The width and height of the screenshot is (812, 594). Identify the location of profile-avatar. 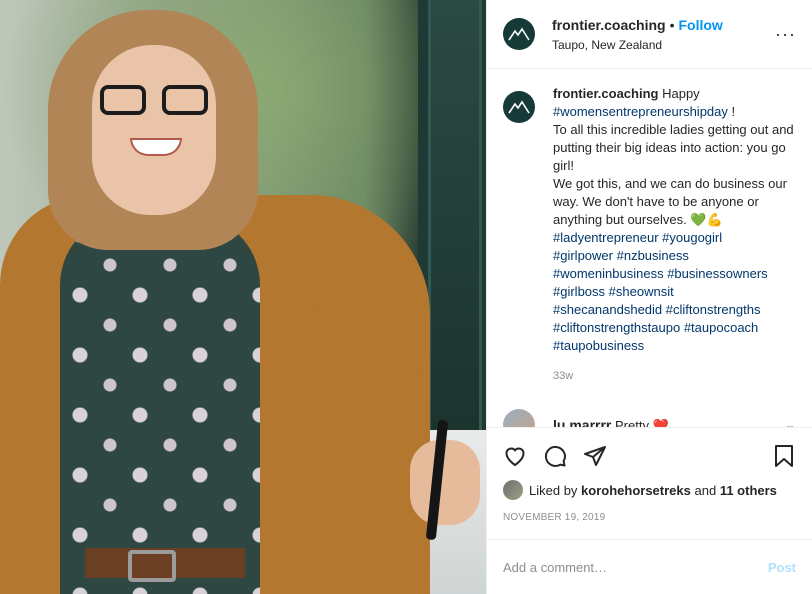
(519, 34).